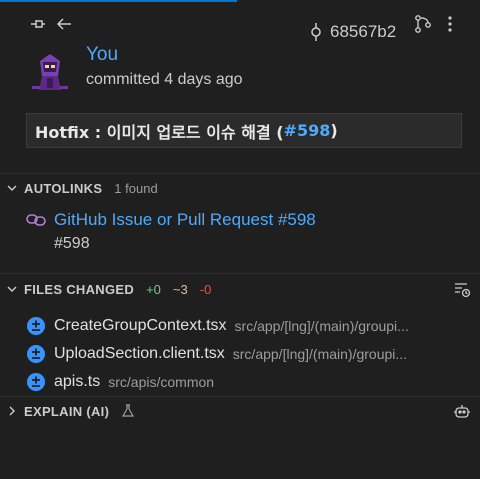  Describe the element at coordinates (139, 353) in the screenshot. I see `file-name: UploadSection.client.tsx` at that location.